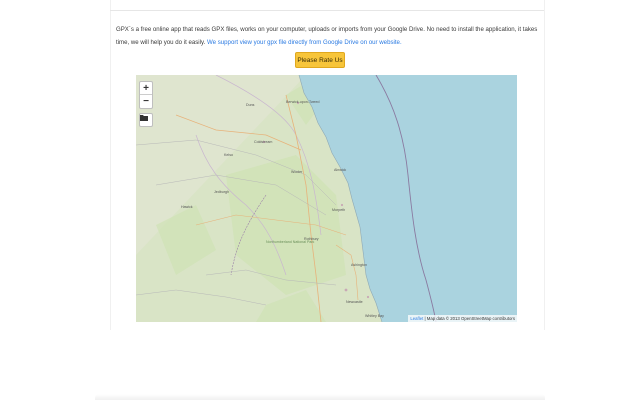 This screenshot has width=640, height=400. I want to click on map-label: Ashington, so click(359, 265).